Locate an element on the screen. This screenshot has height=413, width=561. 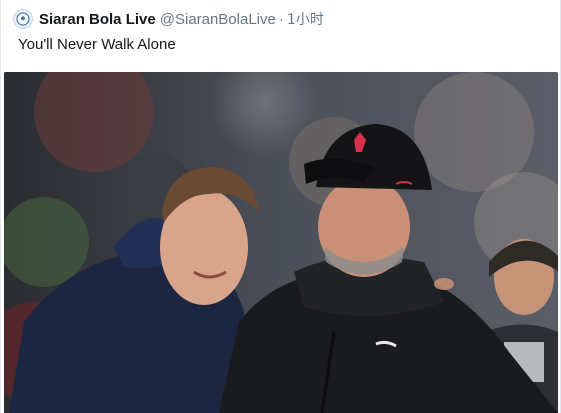
user-handle: @SiaranBolaLive is located at coordinates (218, 19).